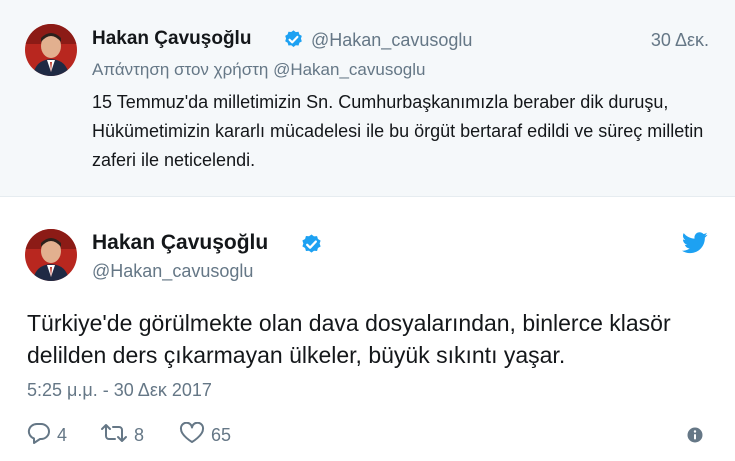 The image size is (735, 461). Describe the element at coordinates (62, 434) in the screenshot. I see `reply-count: 4` at that location.